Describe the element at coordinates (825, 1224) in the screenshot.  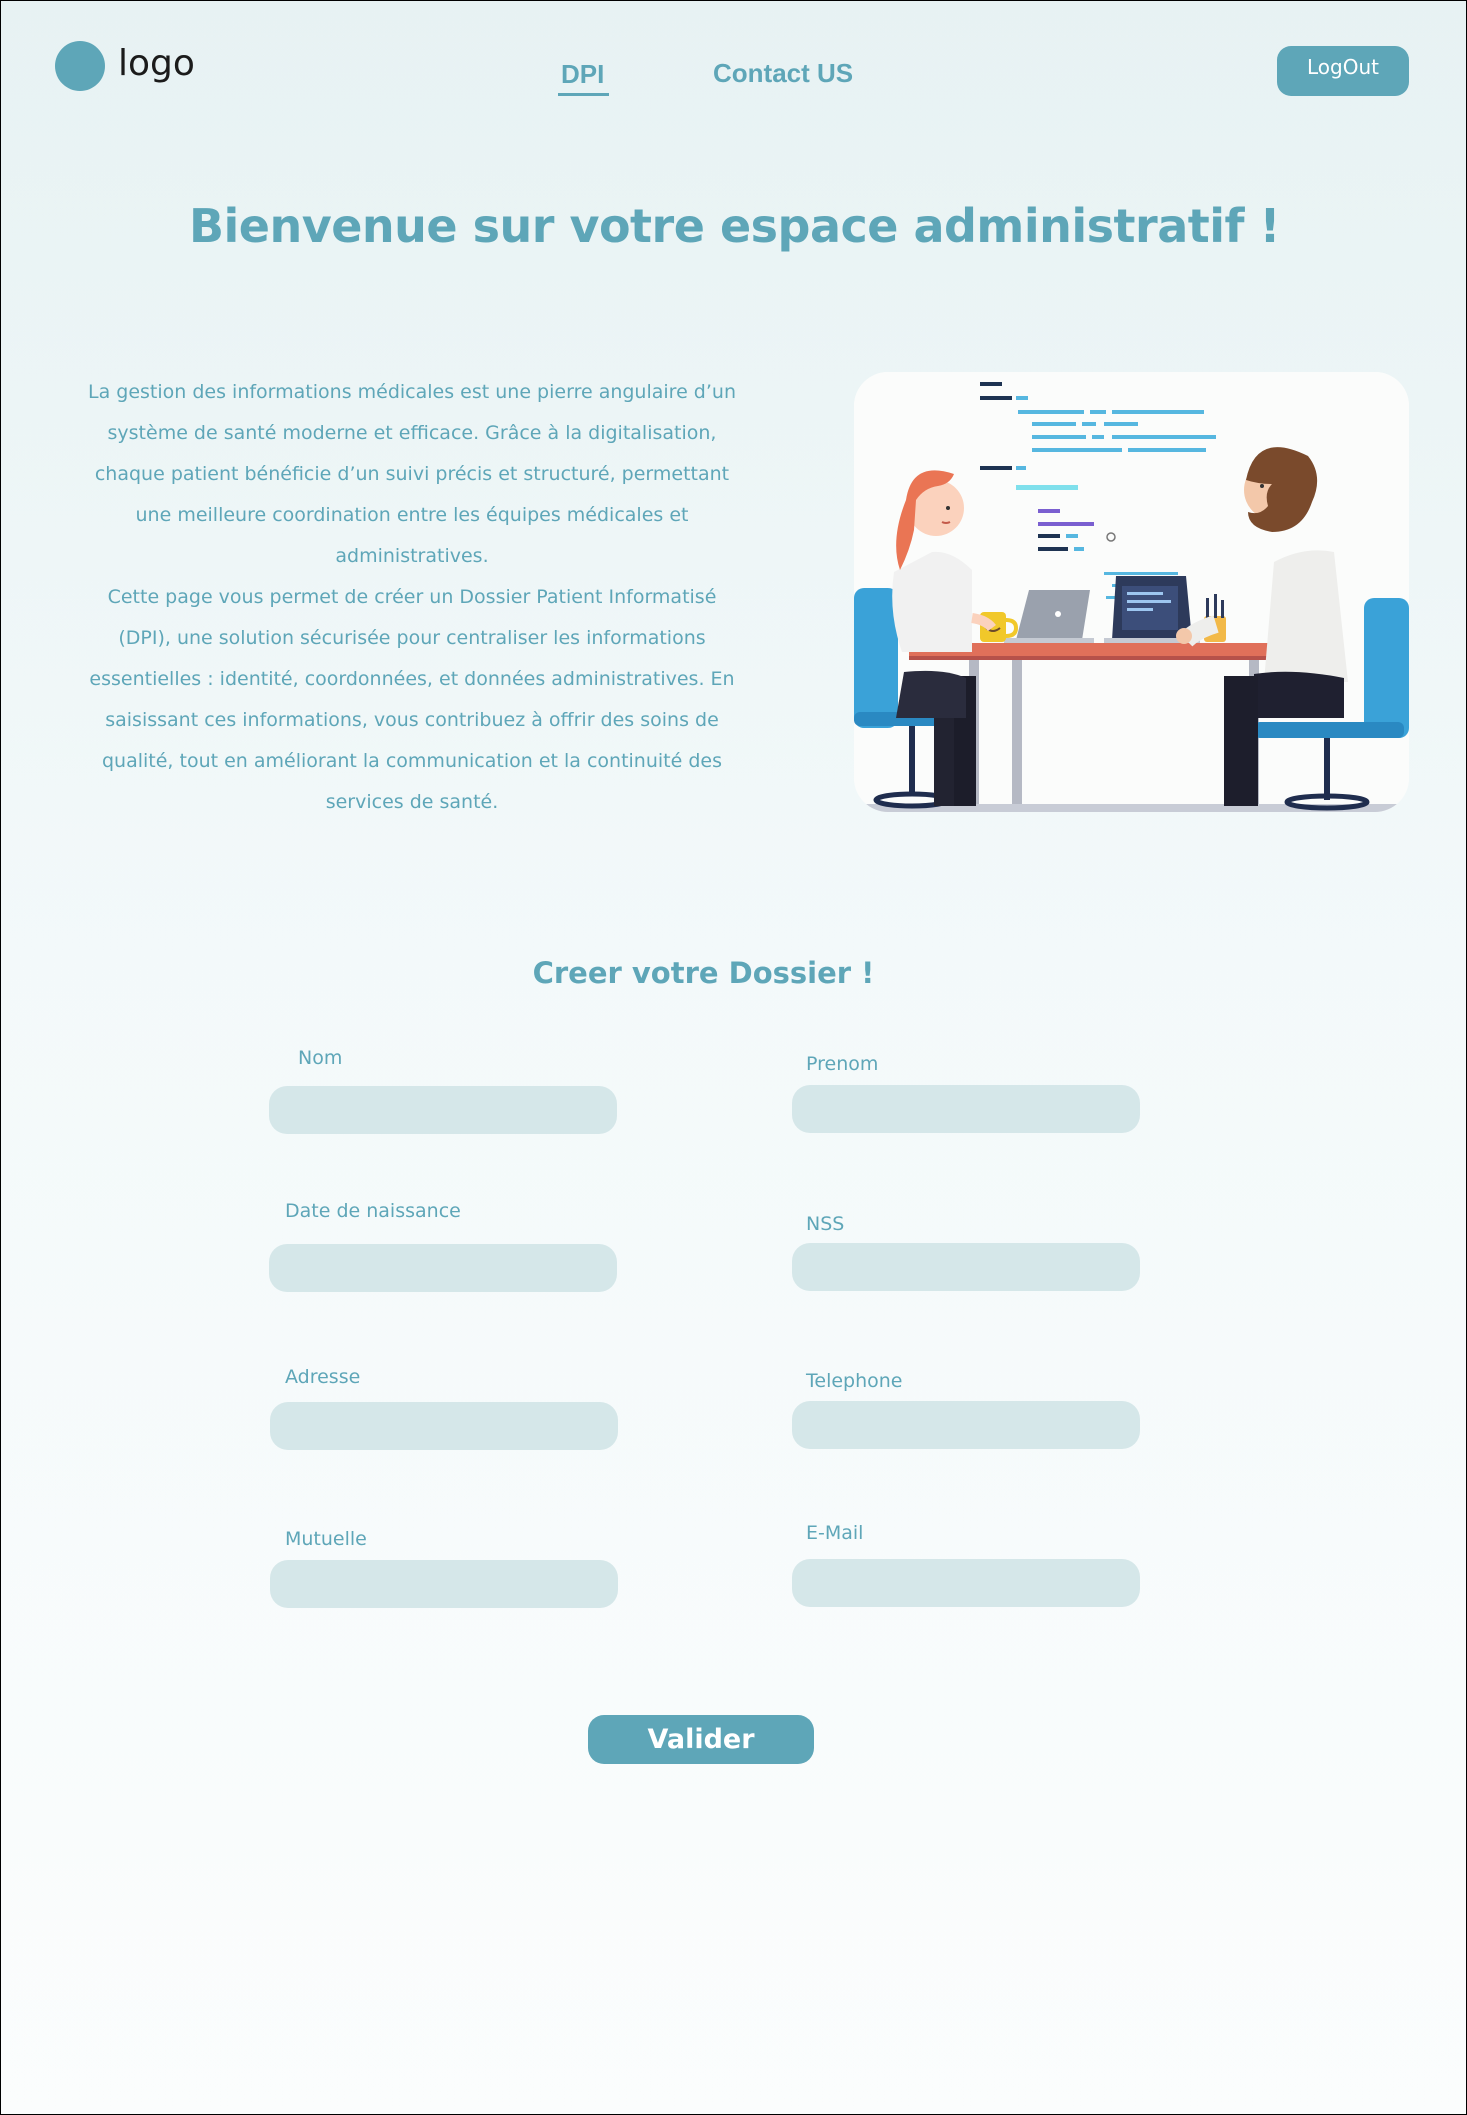
I see `nss-label: NSS` at that location.